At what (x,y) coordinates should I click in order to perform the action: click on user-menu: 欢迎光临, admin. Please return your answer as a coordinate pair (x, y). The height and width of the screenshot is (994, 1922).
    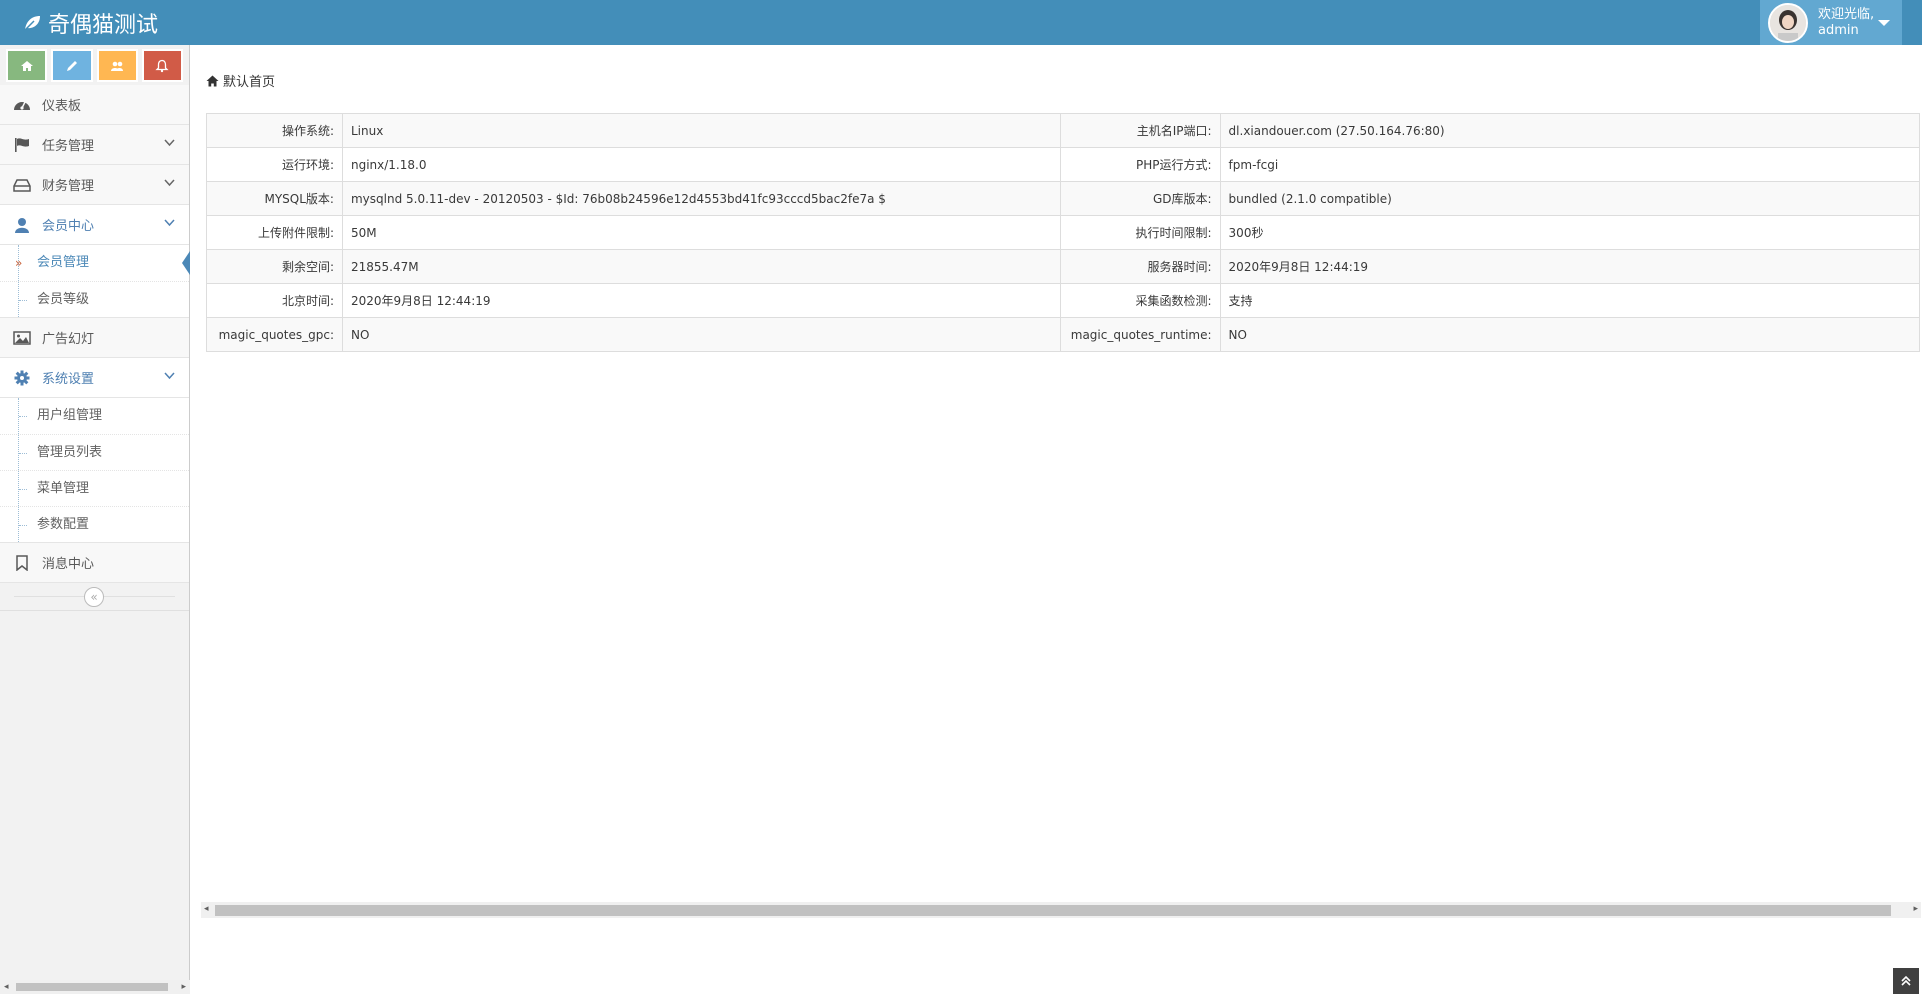
    Looking at the image, I should click on (1831, 22).